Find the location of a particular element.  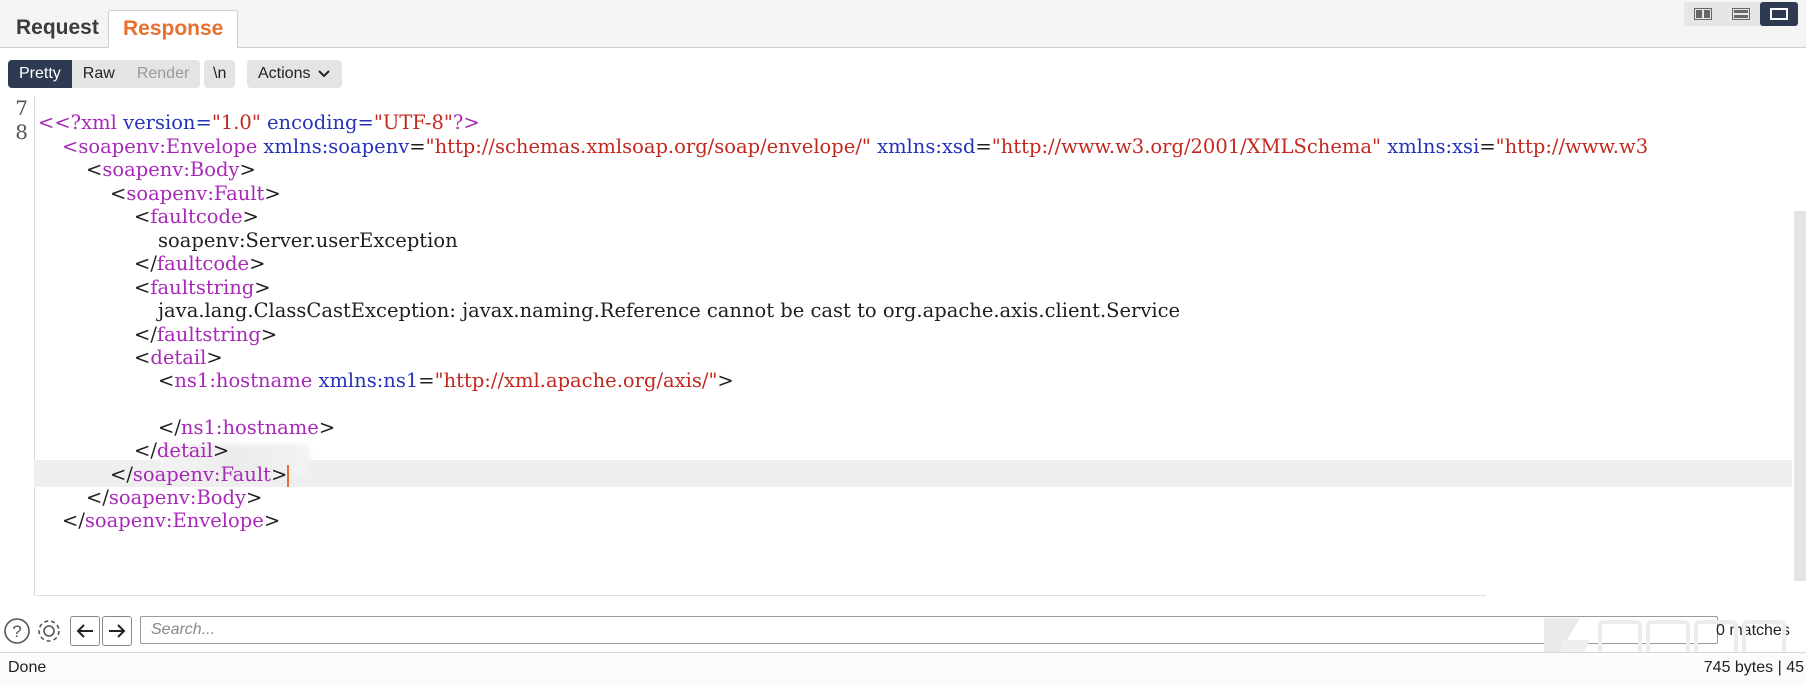

settings-button is located at coordinates (49, 631).